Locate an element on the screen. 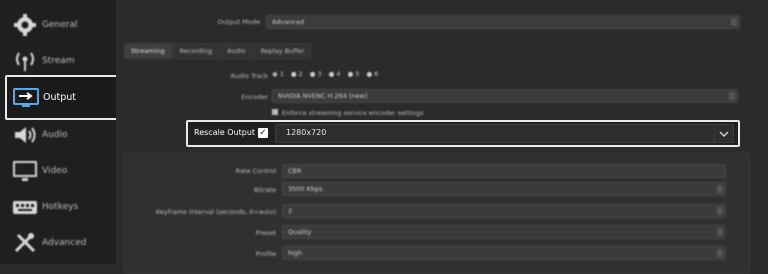 The height and width of the screenshot is (274, 768). rate-control-label: Rate Control is located at coordinates (255, 171).